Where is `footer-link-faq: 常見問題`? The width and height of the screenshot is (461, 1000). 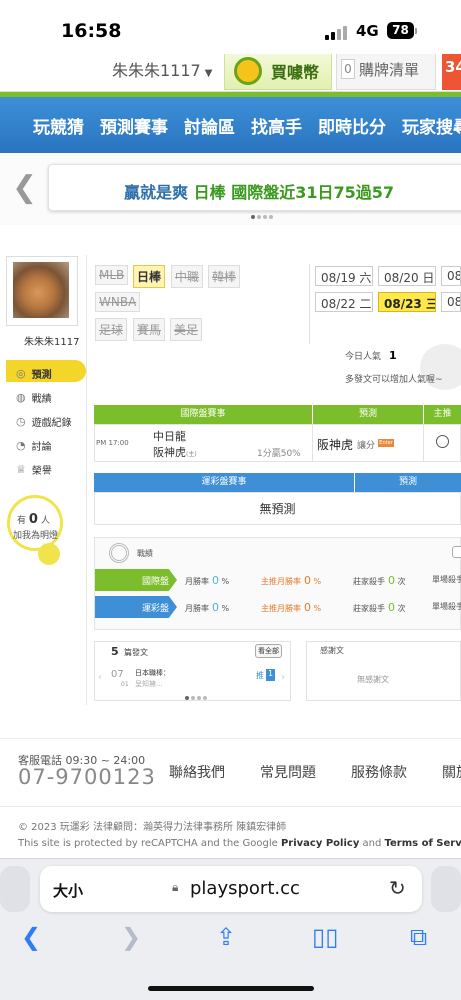
footer-link-faq: 常見問題 is located at coordinates (288, 772).